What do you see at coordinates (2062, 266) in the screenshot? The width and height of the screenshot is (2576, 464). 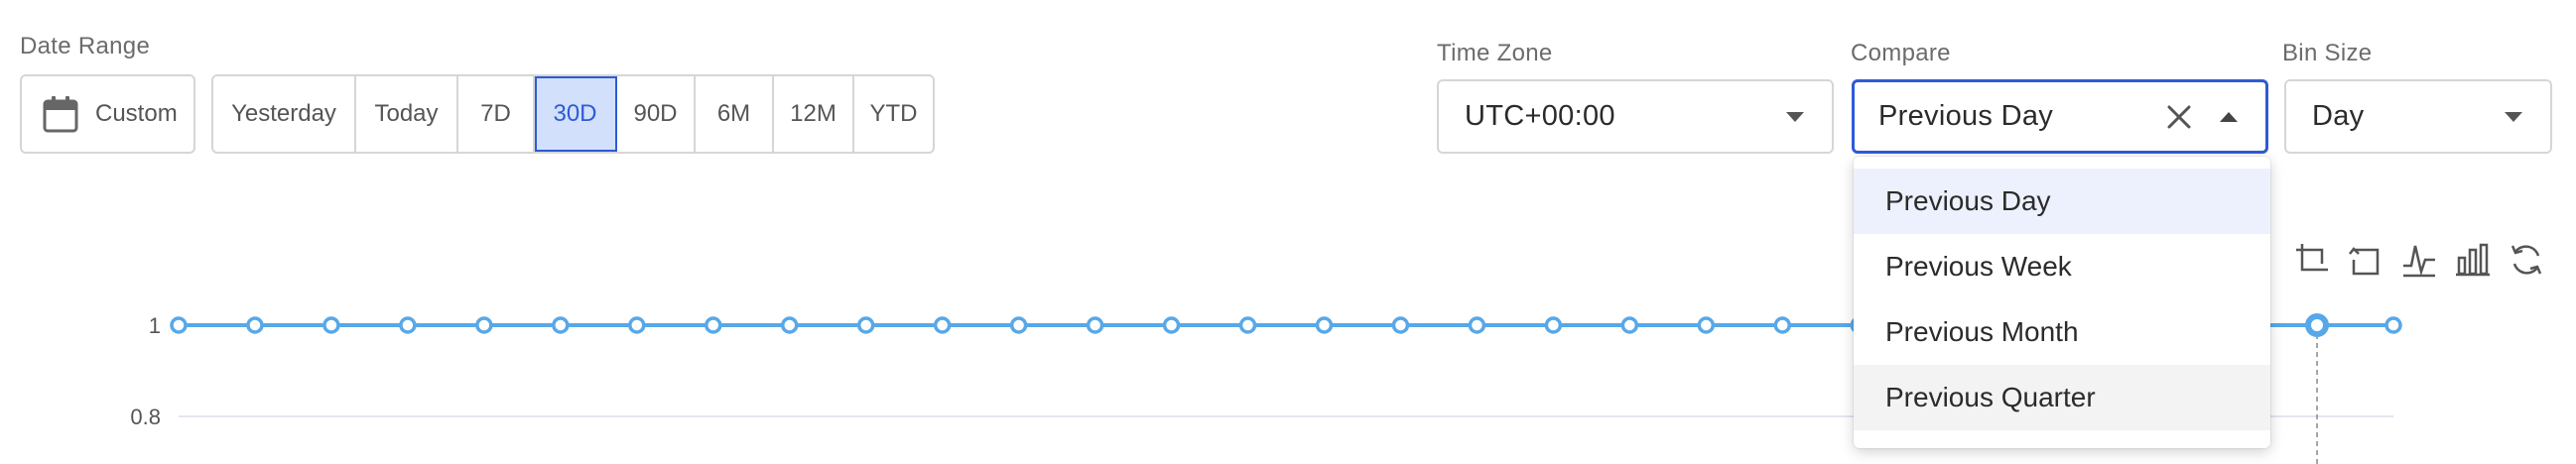 I see `compare-option-previous-week: Previous Week` at bounding box center [2062, 266].